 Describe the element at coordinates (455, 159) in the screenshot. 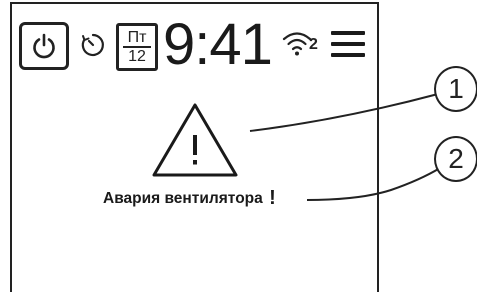

I see `callout-2: 2` at that location.